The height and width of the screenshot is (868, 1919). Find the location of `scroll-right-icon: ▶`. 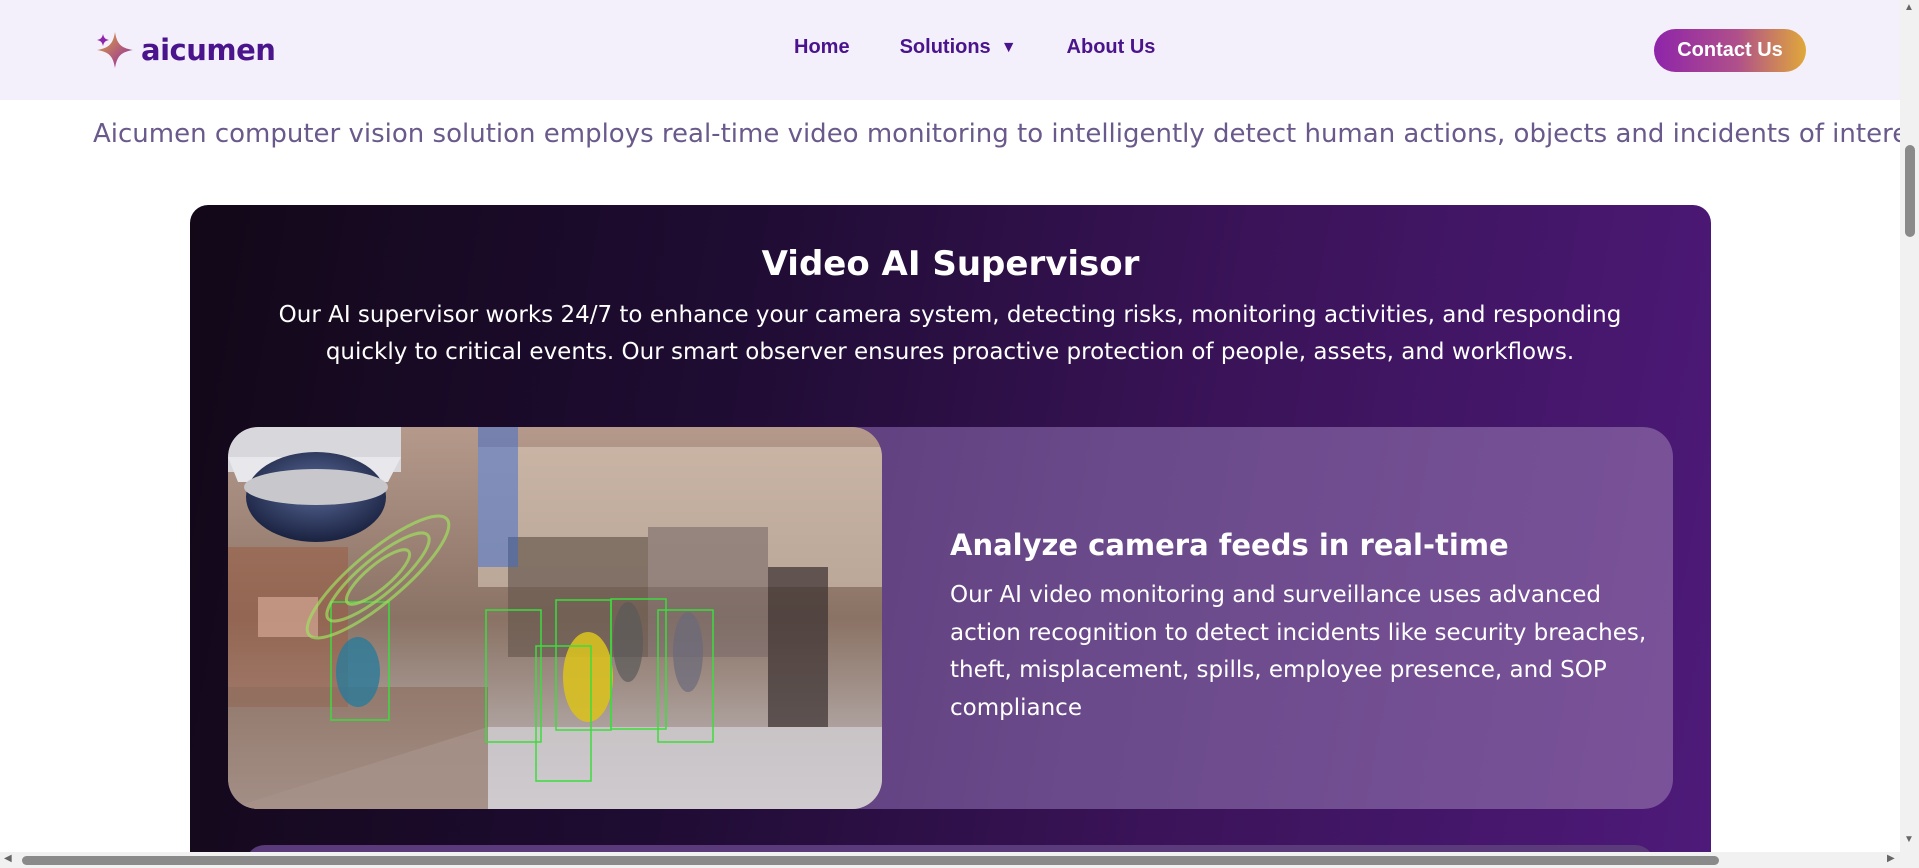

scroll-right-icon: ▶ is located at coordinates (1891, 858).